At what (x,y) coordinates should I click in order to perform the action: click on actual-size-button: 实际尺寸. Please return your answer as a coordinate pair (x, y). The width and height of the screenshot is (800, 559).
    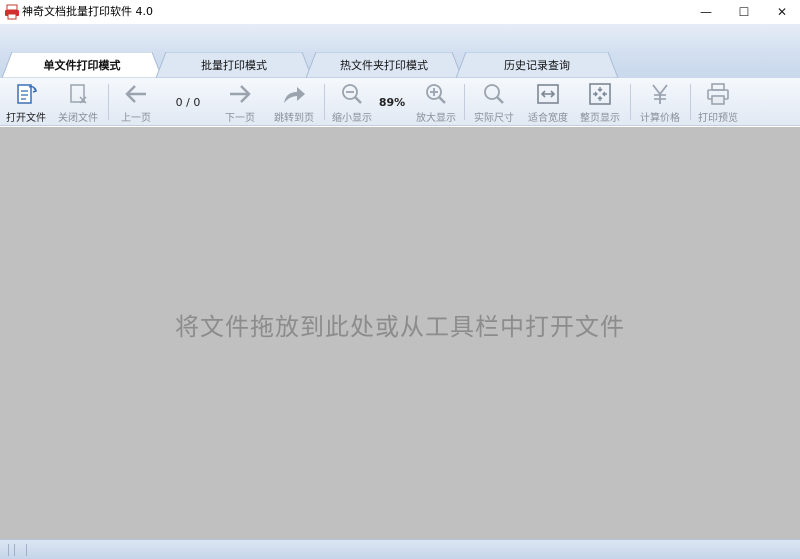
    Looking at the image, I should click on (494, 103).